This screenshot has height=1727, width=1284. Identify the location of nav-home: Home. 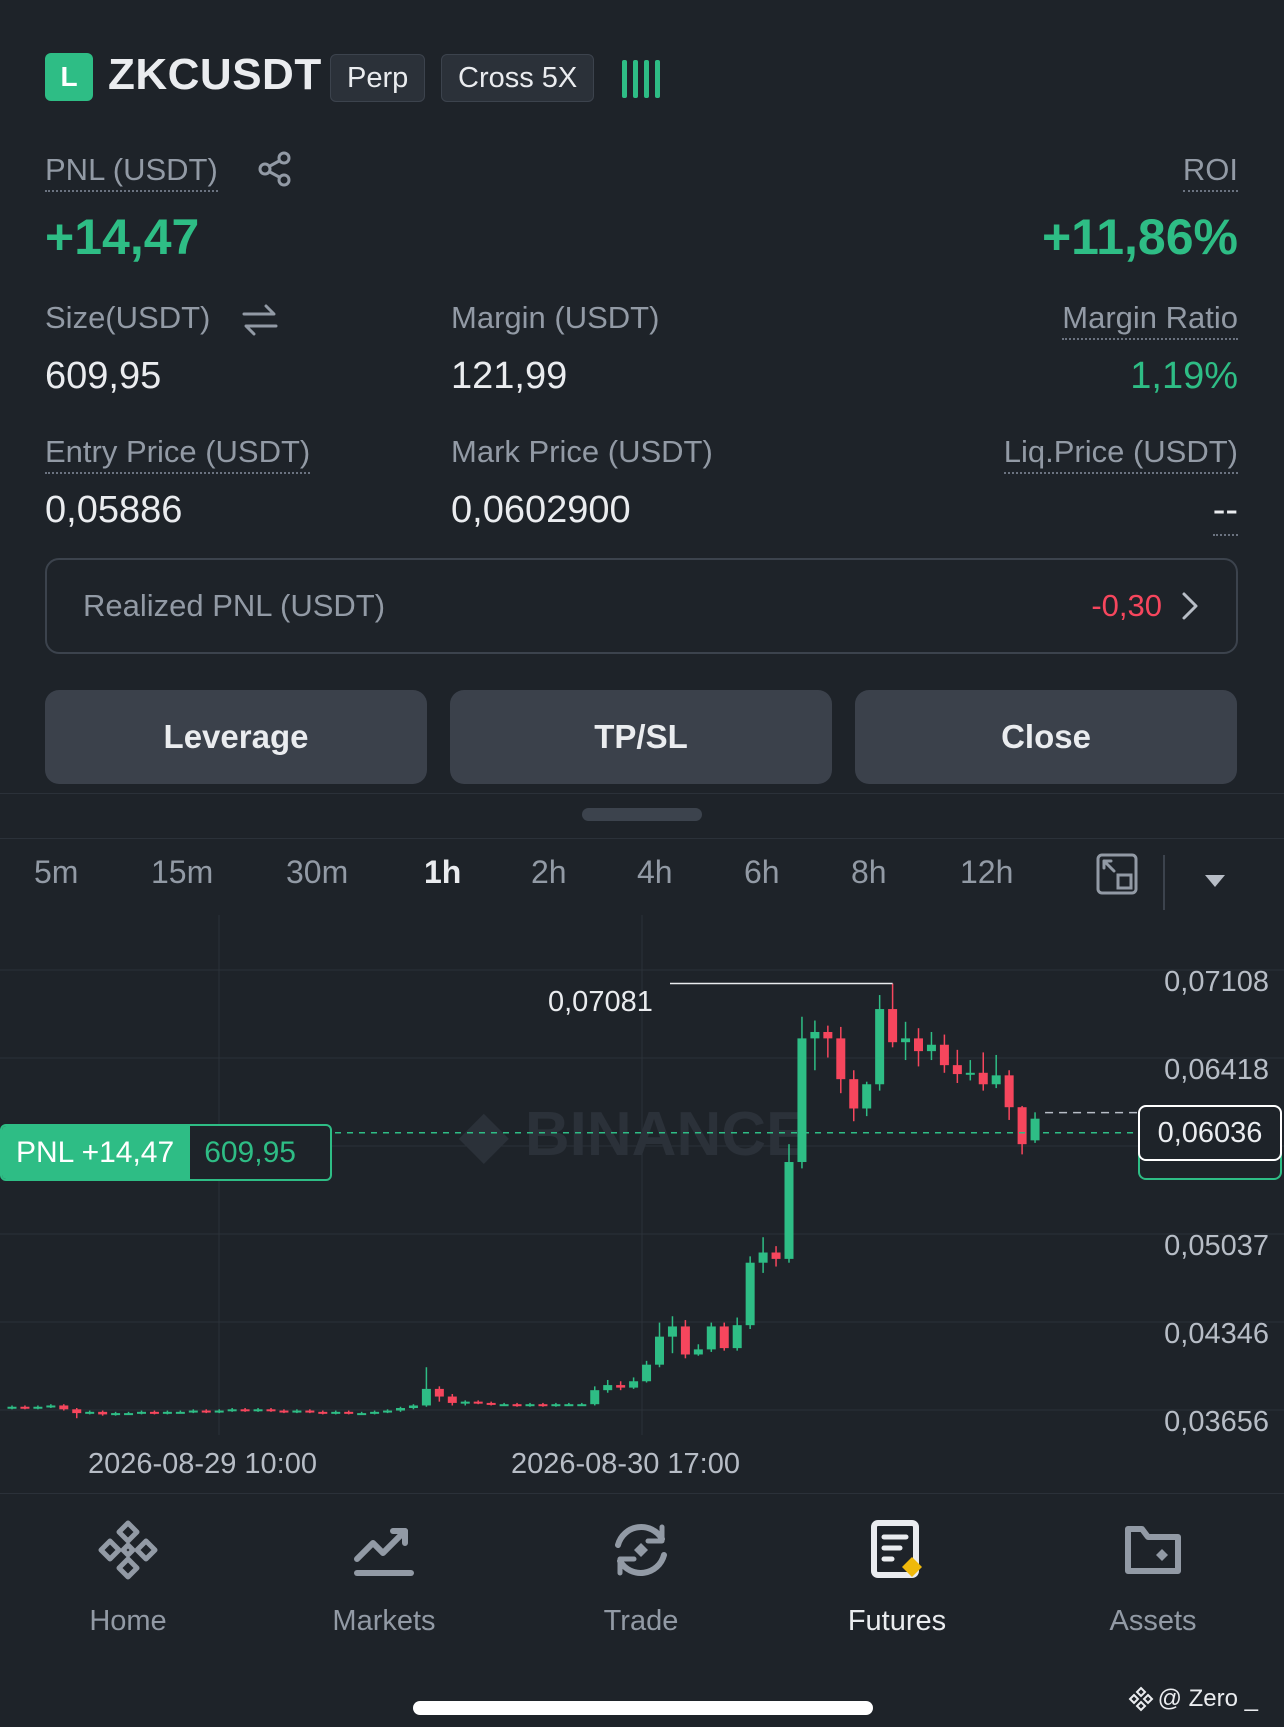
(128, 1576).